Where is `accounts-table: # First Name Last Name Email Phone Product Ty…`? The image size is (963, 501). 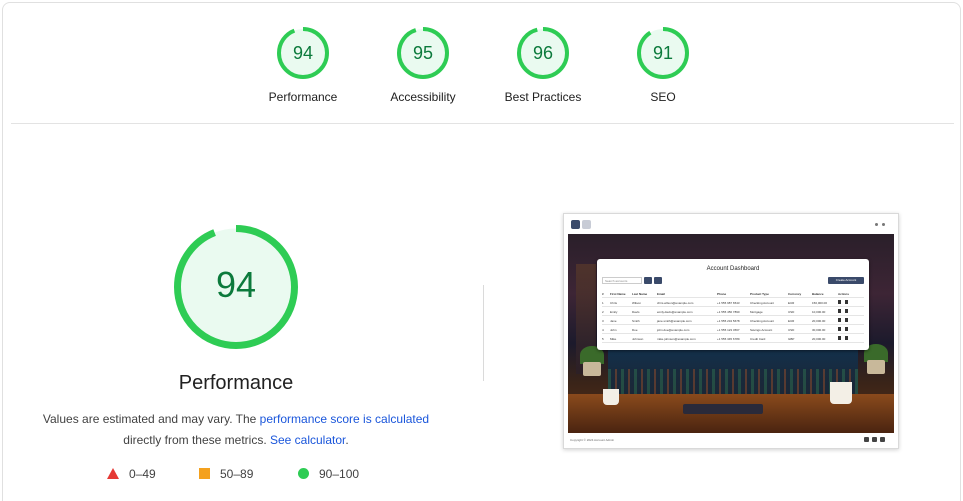
accounts-table: # First Name Last Name Email Phone Product Ty… is located at coordinates (733, 316).